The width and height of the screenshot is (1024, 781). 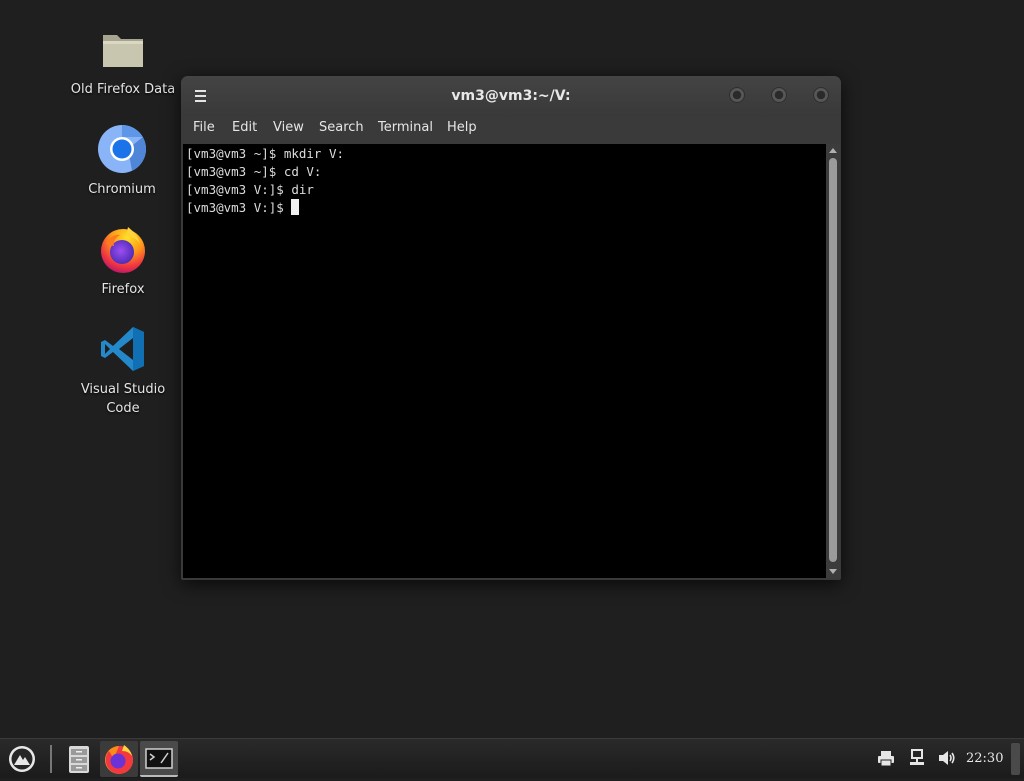 What do you see at coordinates (833, 571) in the screenshot?
I see `scroll-down-arrow-icon` at bounding box center [833, 571].